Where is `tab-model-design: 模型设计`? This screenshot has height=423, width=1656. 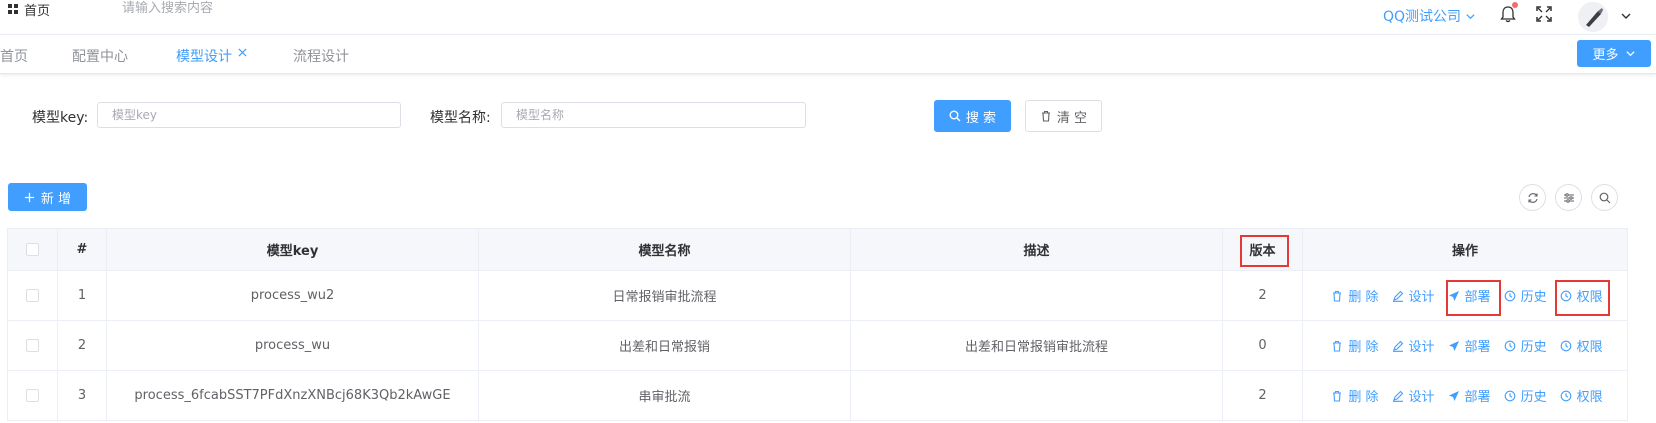
tab-model-design: 模型设计 is located at coordinates (204, 56).